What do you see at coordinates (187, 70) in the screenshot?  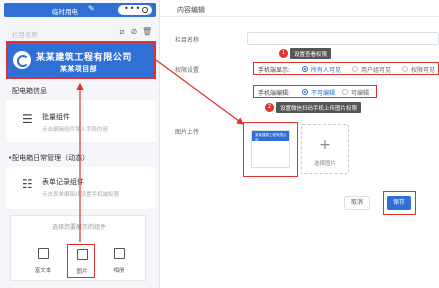 I see `permission-label: 权限设置` at bounding box center [187, 70].